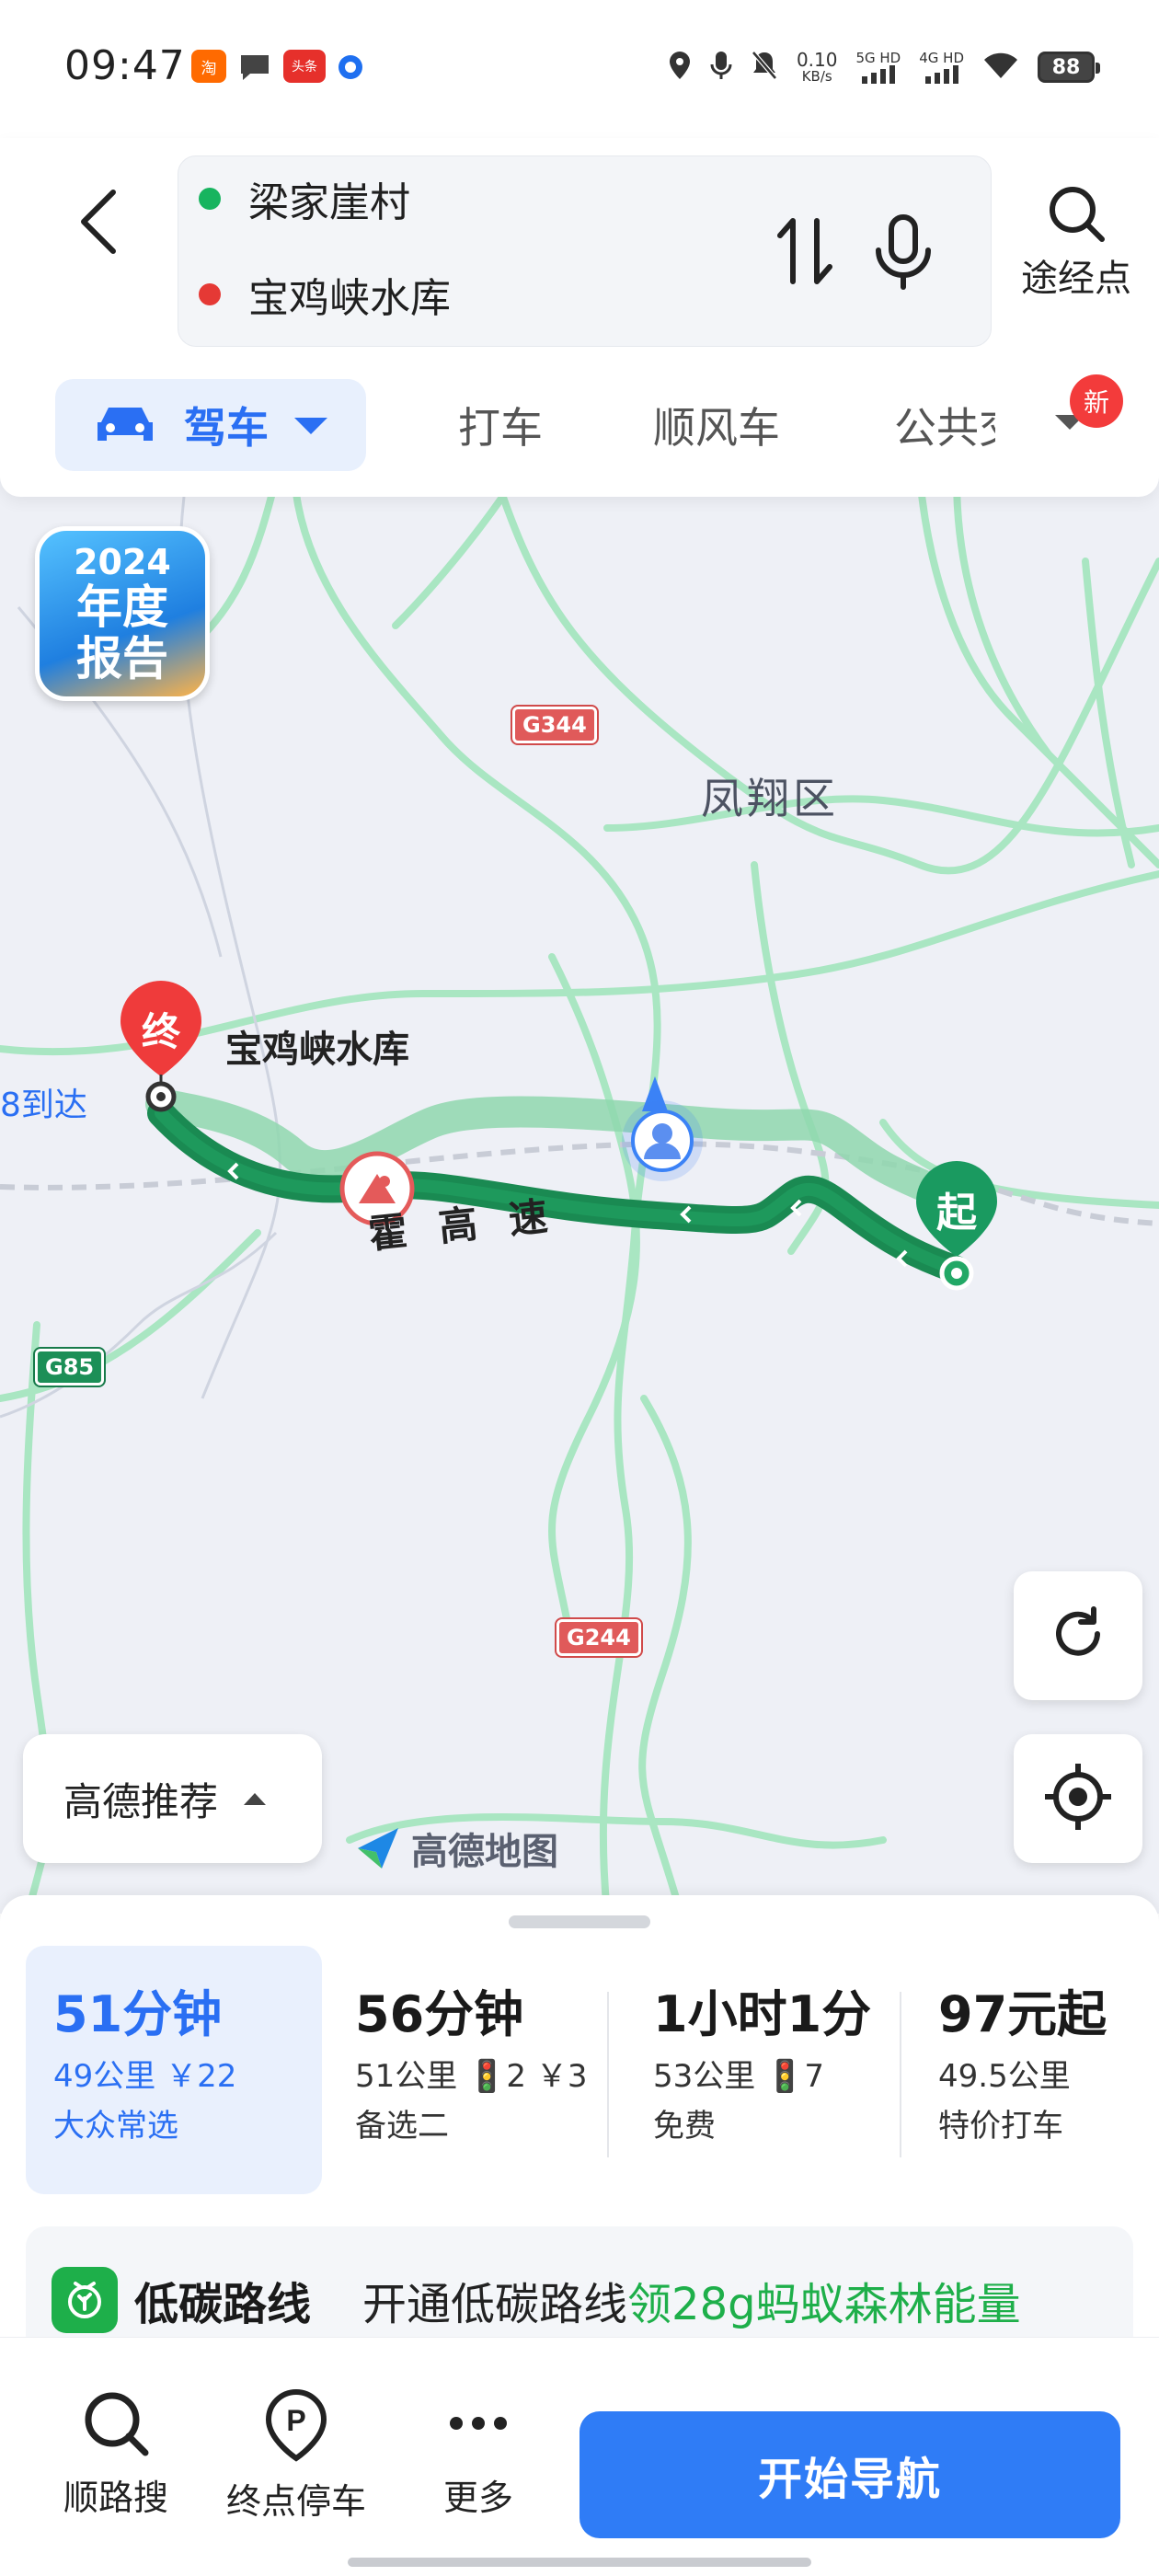  Describe the element at coordinates (579, 69) in the screenshot. I see `status-bar: 09:47 淘 头条 0.10 KB/s 5G HD 4G HD 88` at that location.